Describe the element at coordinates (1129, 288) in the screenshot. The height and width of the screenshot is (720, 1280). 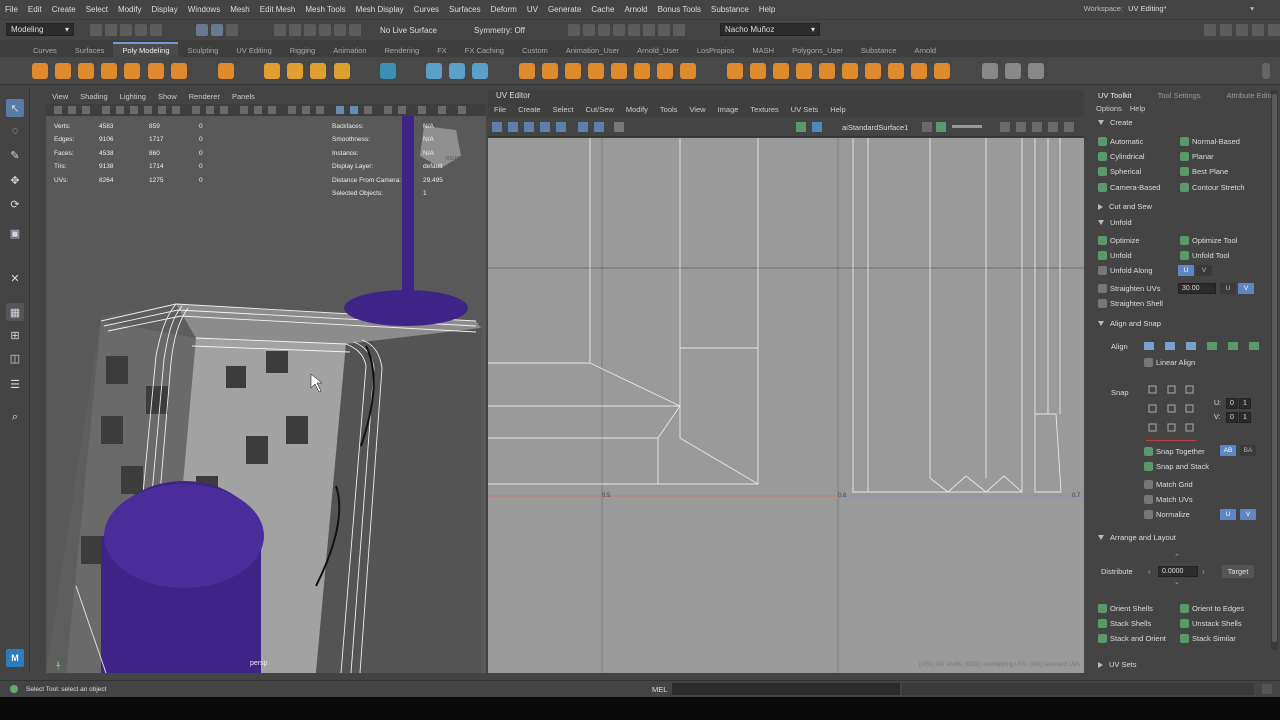
I see `straighten-uvs-button: Straighten UVs` at that location.